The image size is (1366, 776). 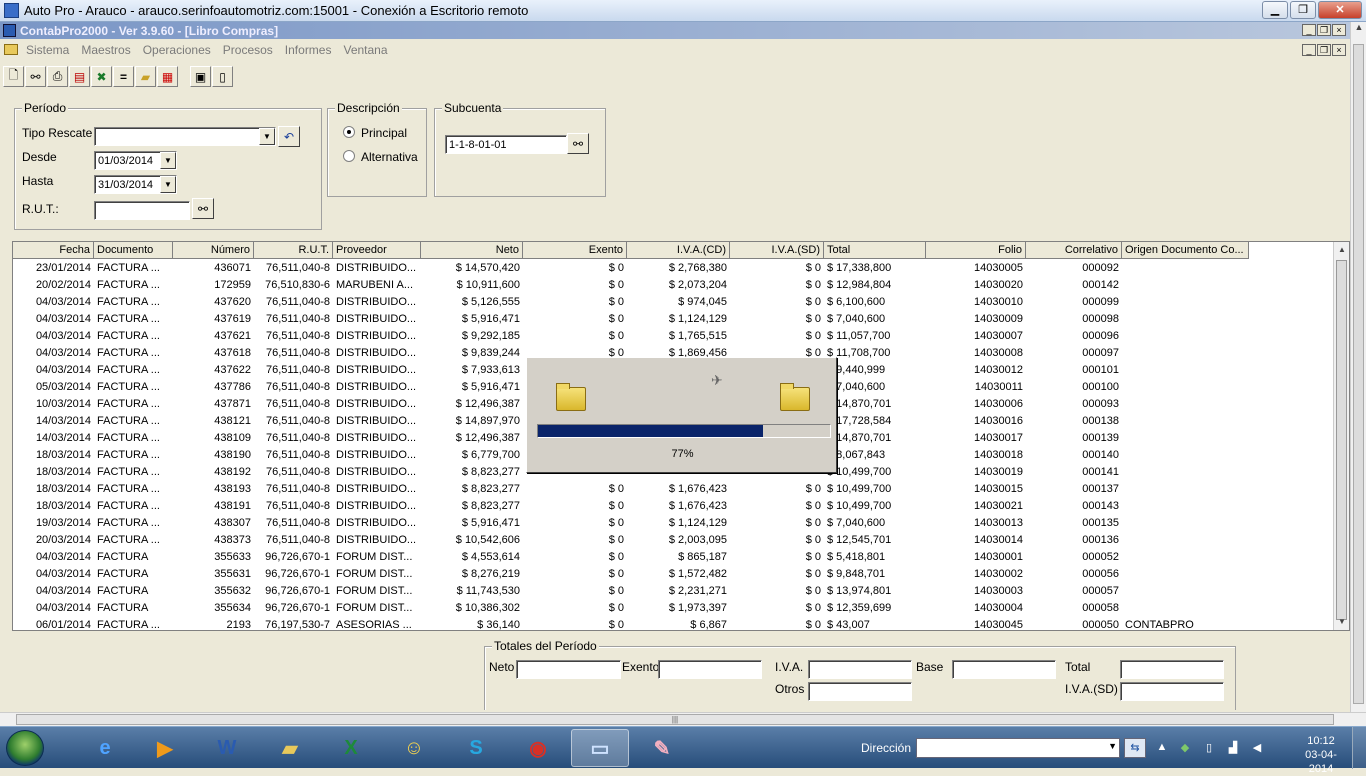 What do you see at coordinates (57, 76) in the screenshot?
I see `print-icon: ⎙` at bounding box center [57, 76].